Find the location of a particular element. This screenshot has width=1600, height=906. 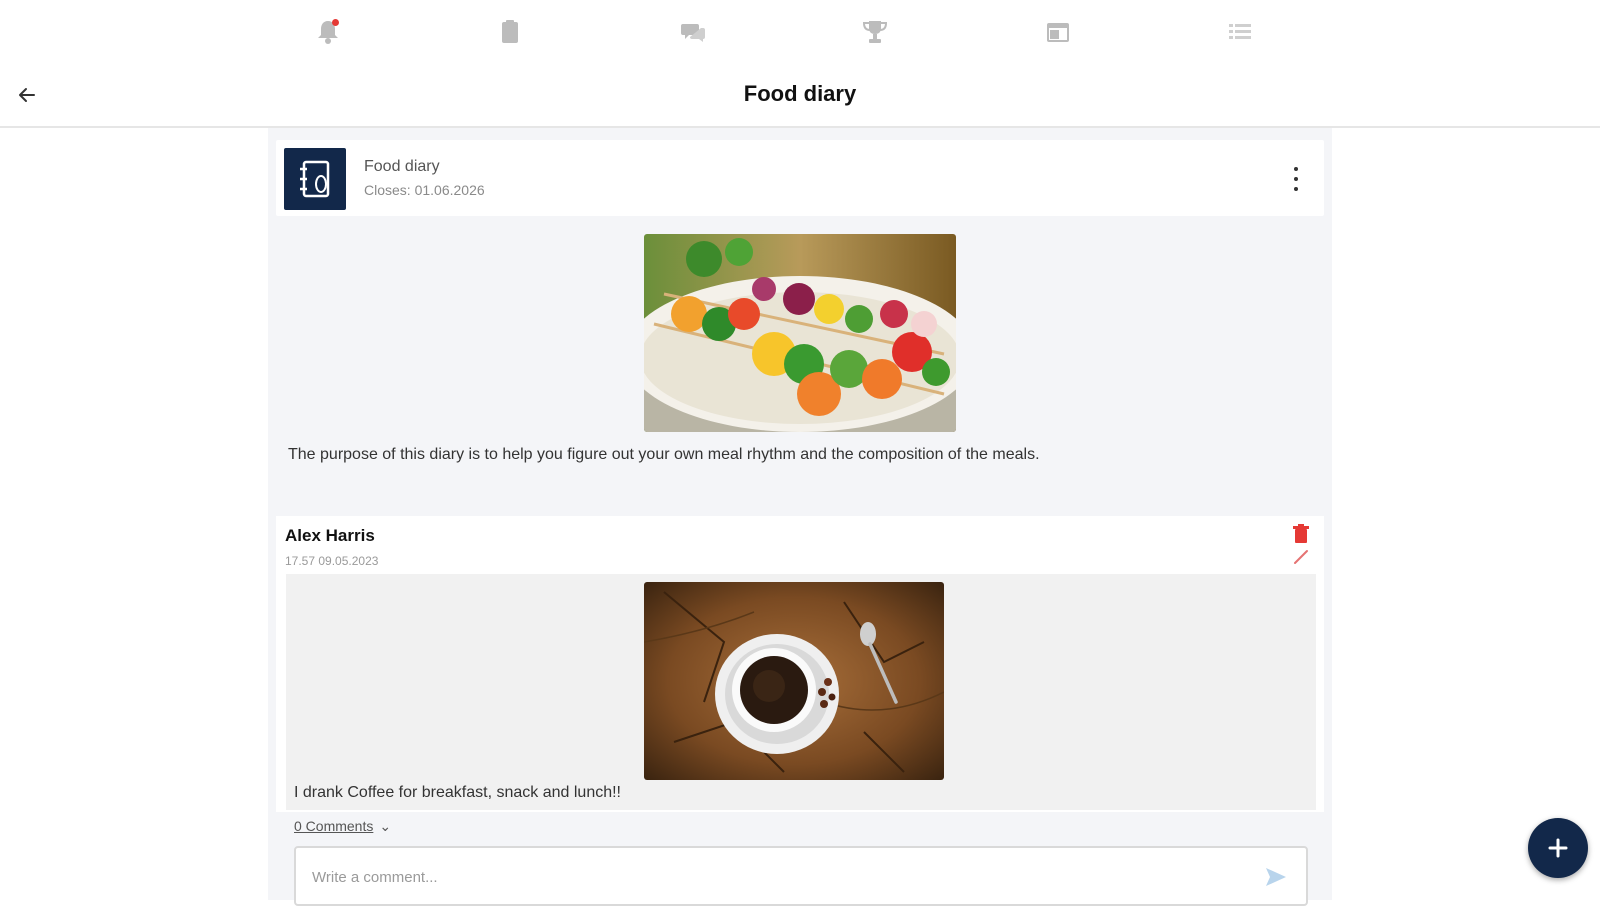

chevron-down-icon: ⌄ is located at coordinates (385, 826).